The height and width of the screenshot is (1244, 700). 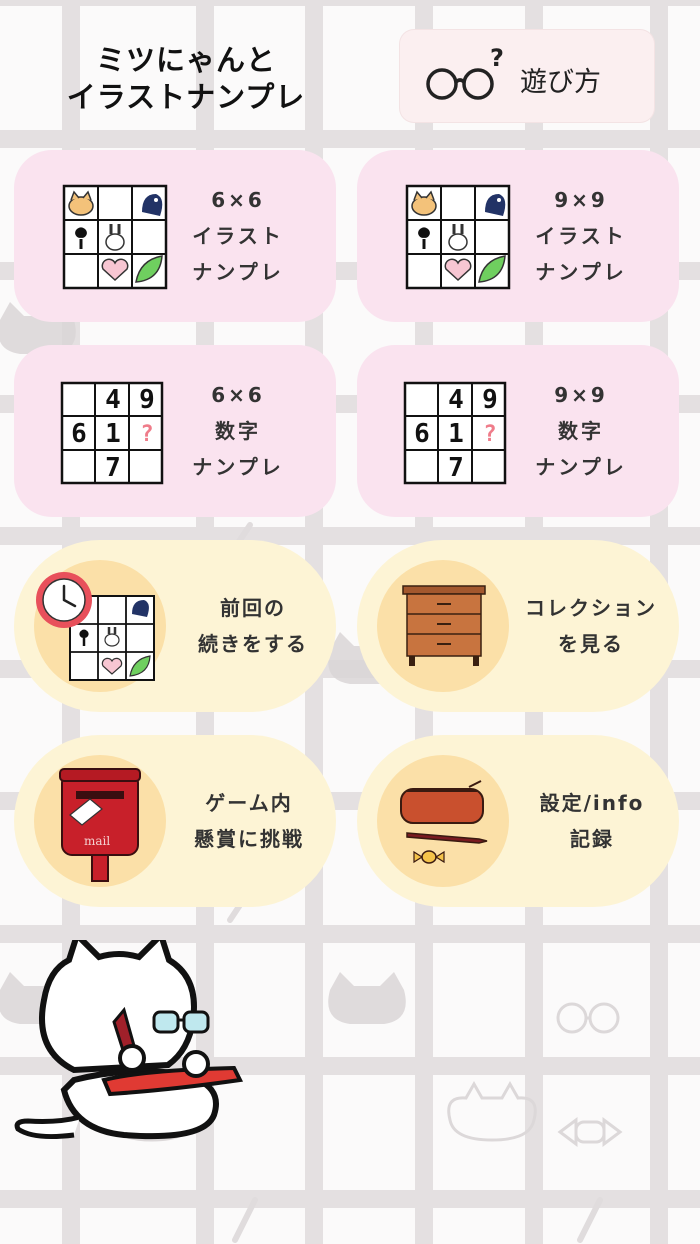 I want to click on settings-label: 設定/info 記録, so click(x=592, y=821).